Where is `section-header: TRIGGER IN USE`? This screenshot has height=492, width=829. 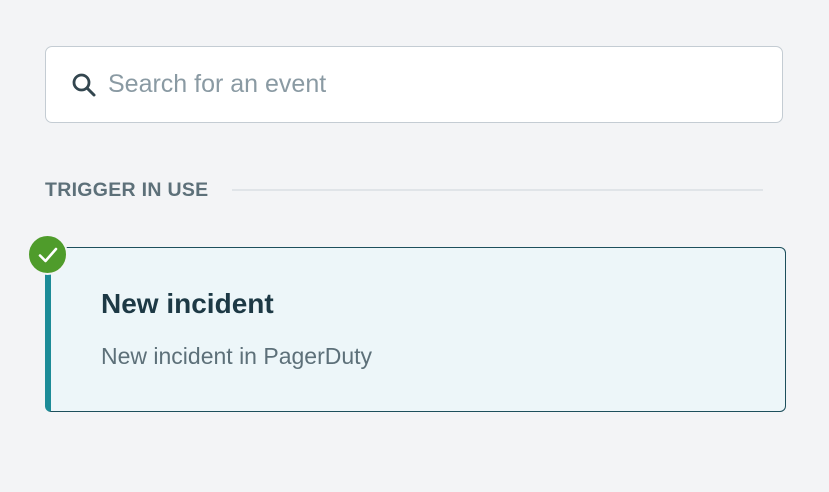 section-header: TRIGGER IN USE is located at coordinates (404, 190).